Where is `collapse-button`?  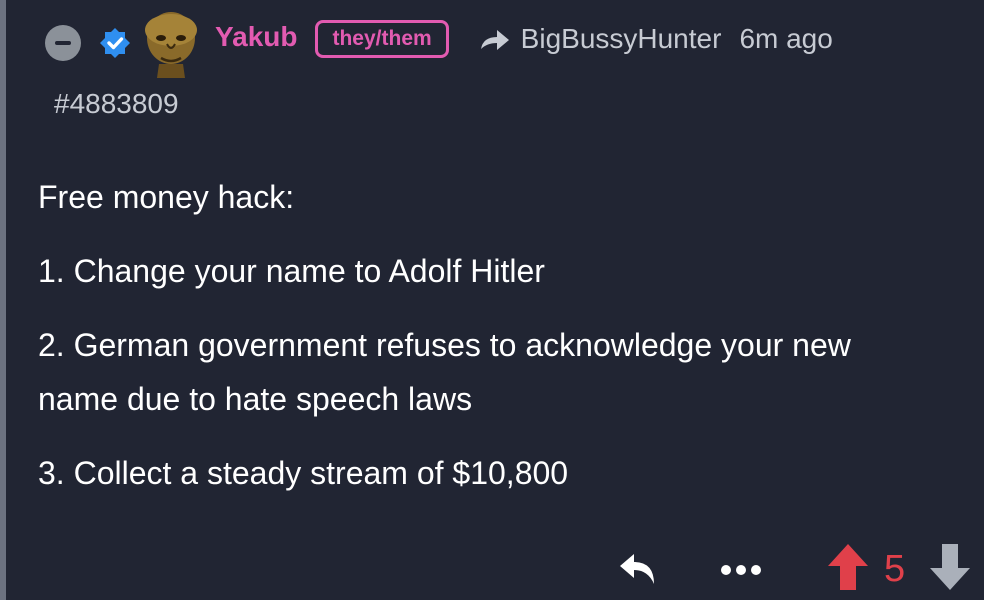
collapse-button is located at coordinates (63, 43).